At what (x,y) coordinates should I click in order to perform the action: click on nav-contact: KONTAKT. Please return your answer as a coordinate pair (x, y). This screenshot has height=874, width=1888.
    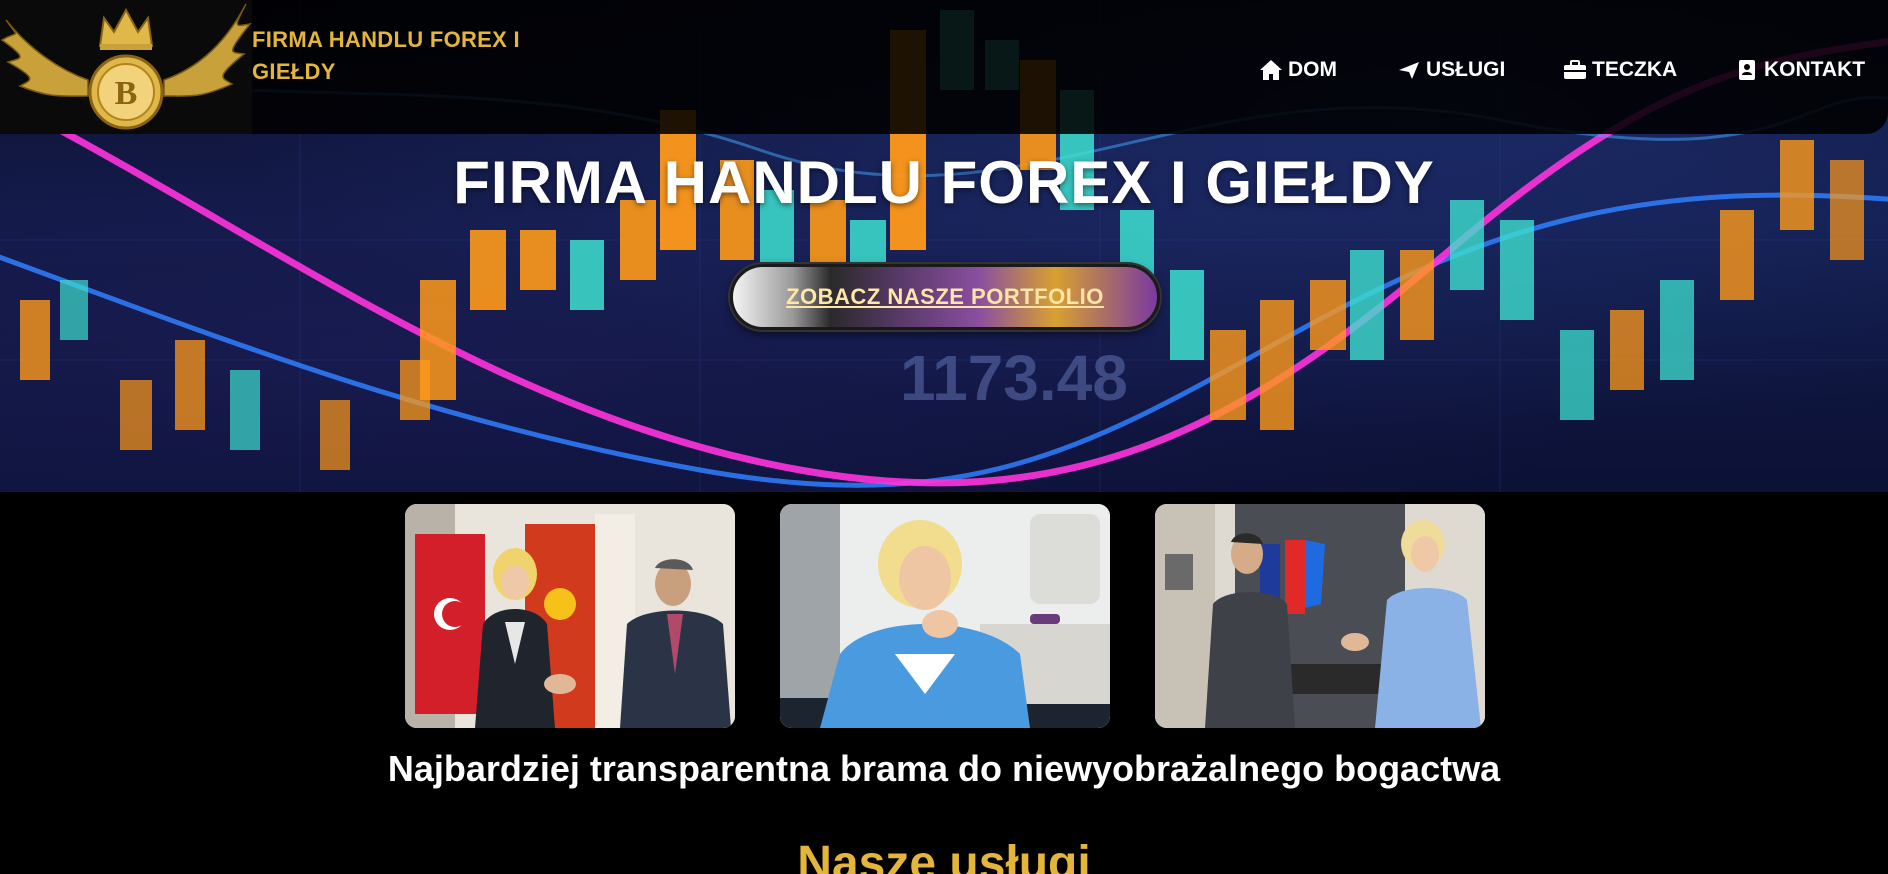
    Looking at the image, I should click on (1799, 70).